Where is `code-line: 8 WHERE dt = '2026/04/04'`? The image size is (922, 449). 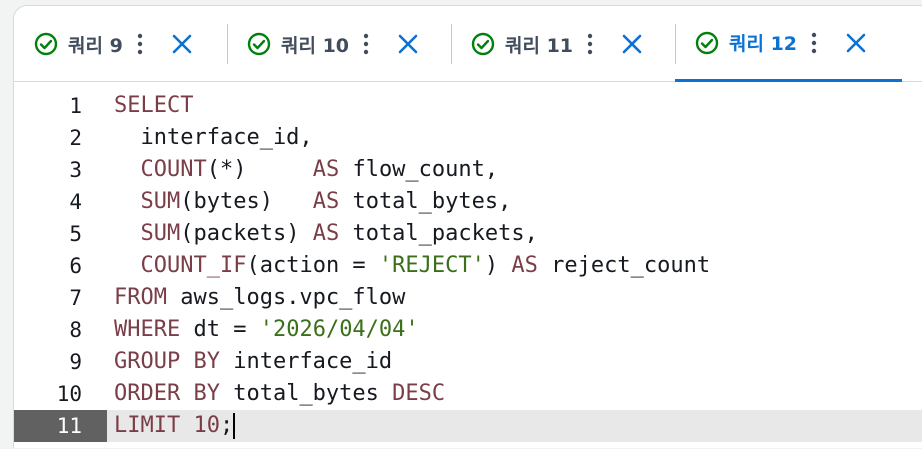
code-line: 8 WHERE dt = '2026/04/04' is located at coordinates (468, 330).